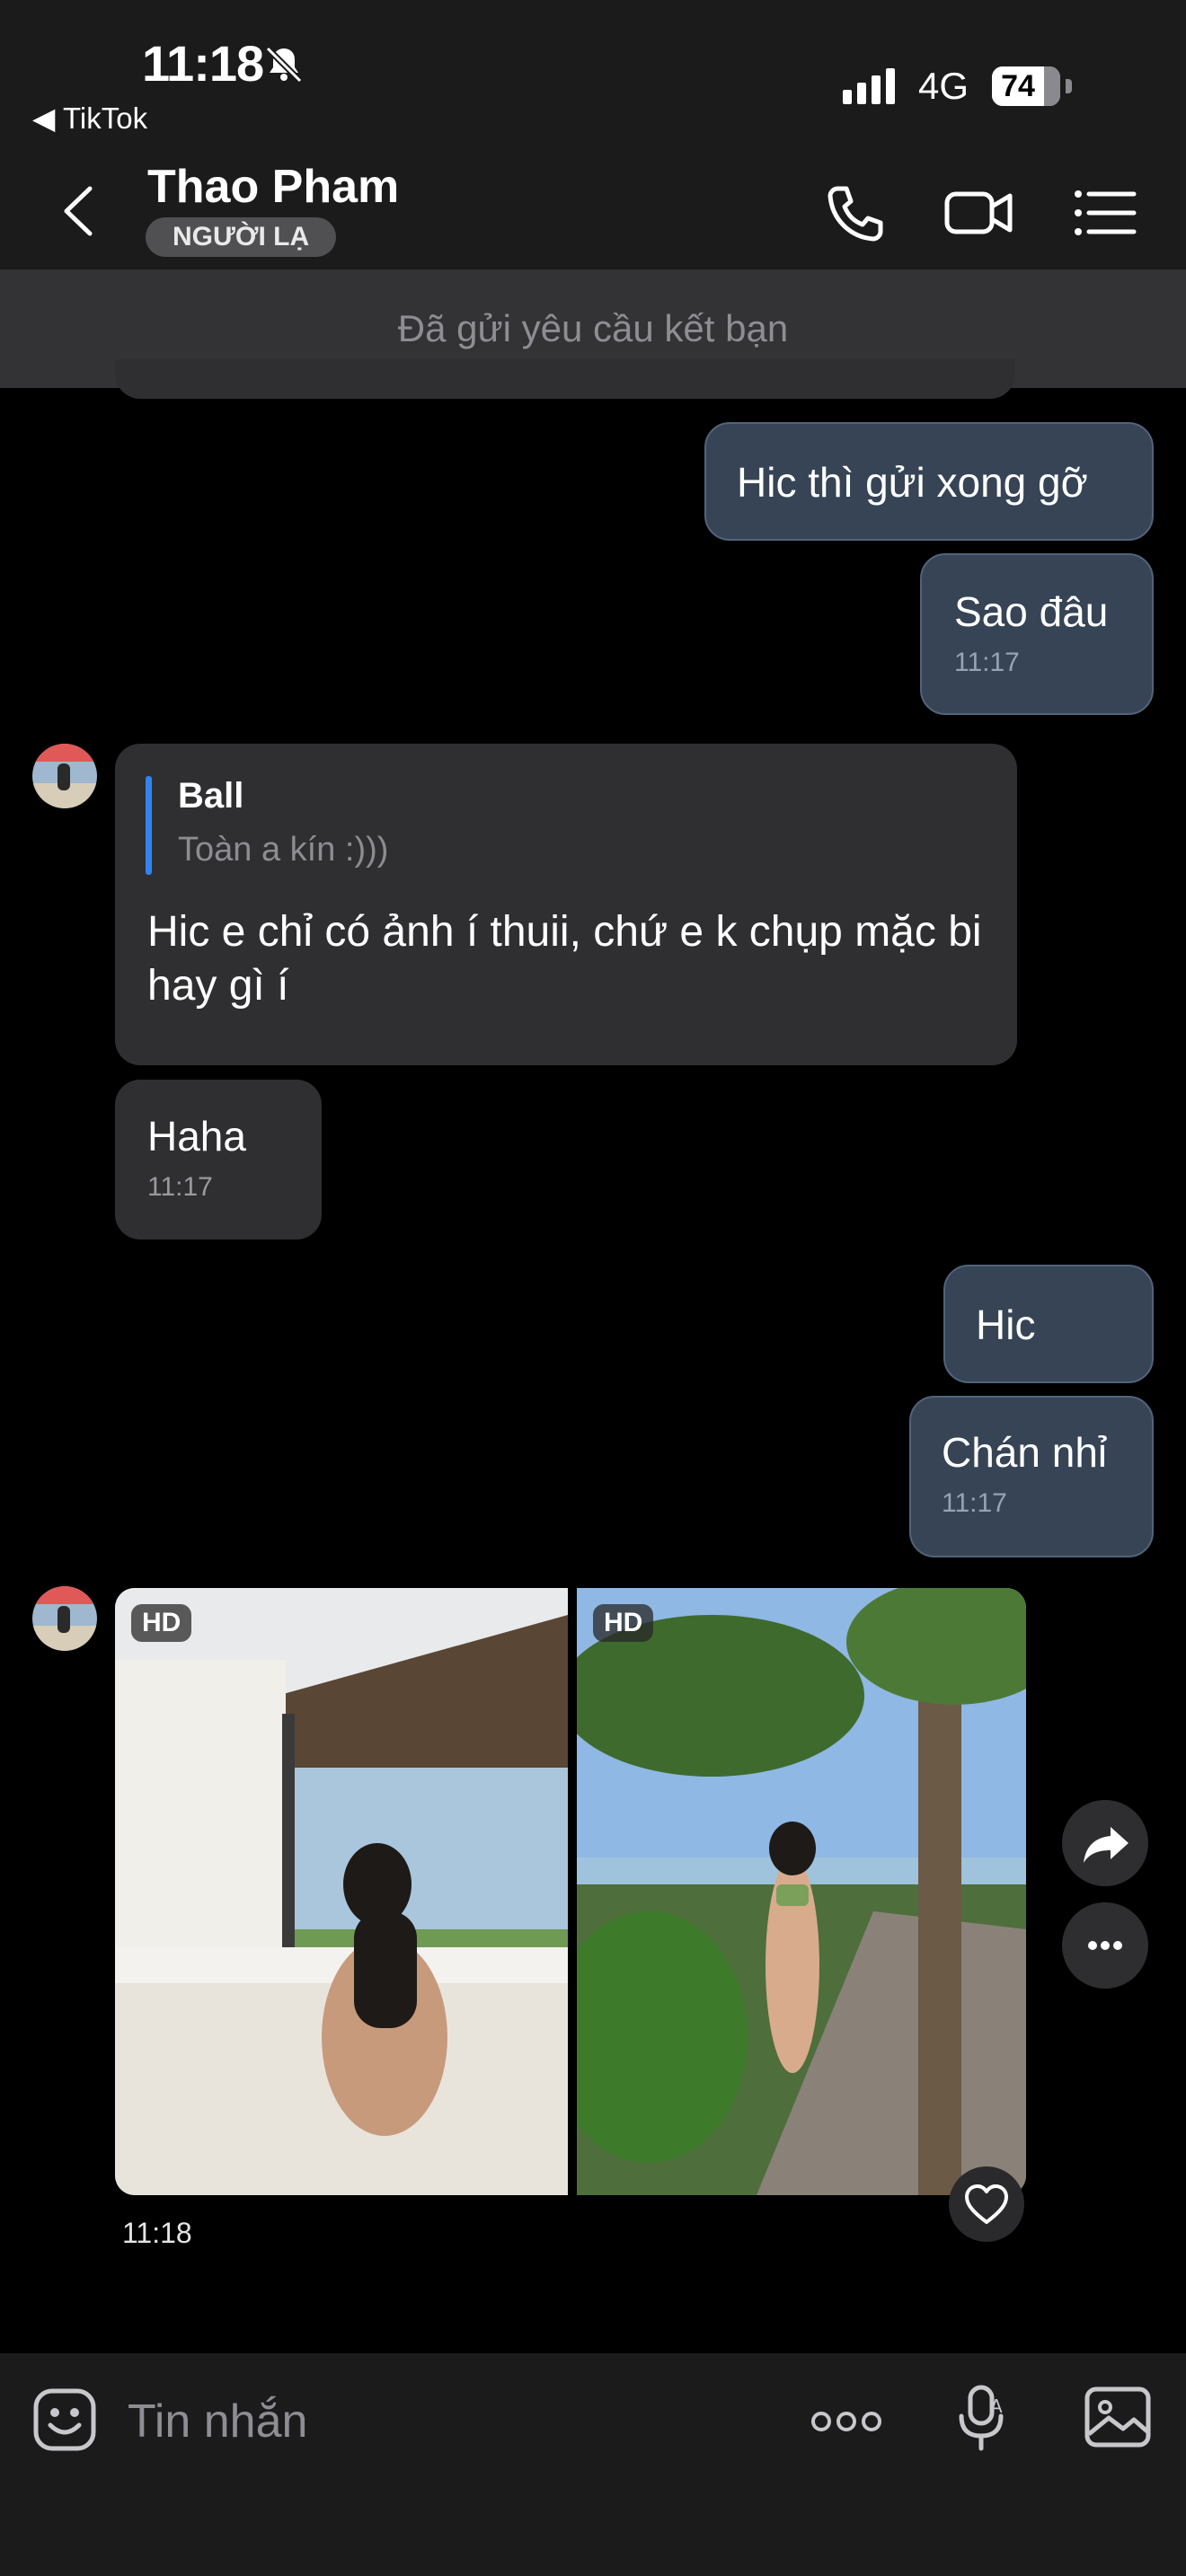 This screenshot has height=2576, width=1186. Describe the element at coordinates (1018, 86) in the screenshot. I see `battery-percent: 74` at that location.